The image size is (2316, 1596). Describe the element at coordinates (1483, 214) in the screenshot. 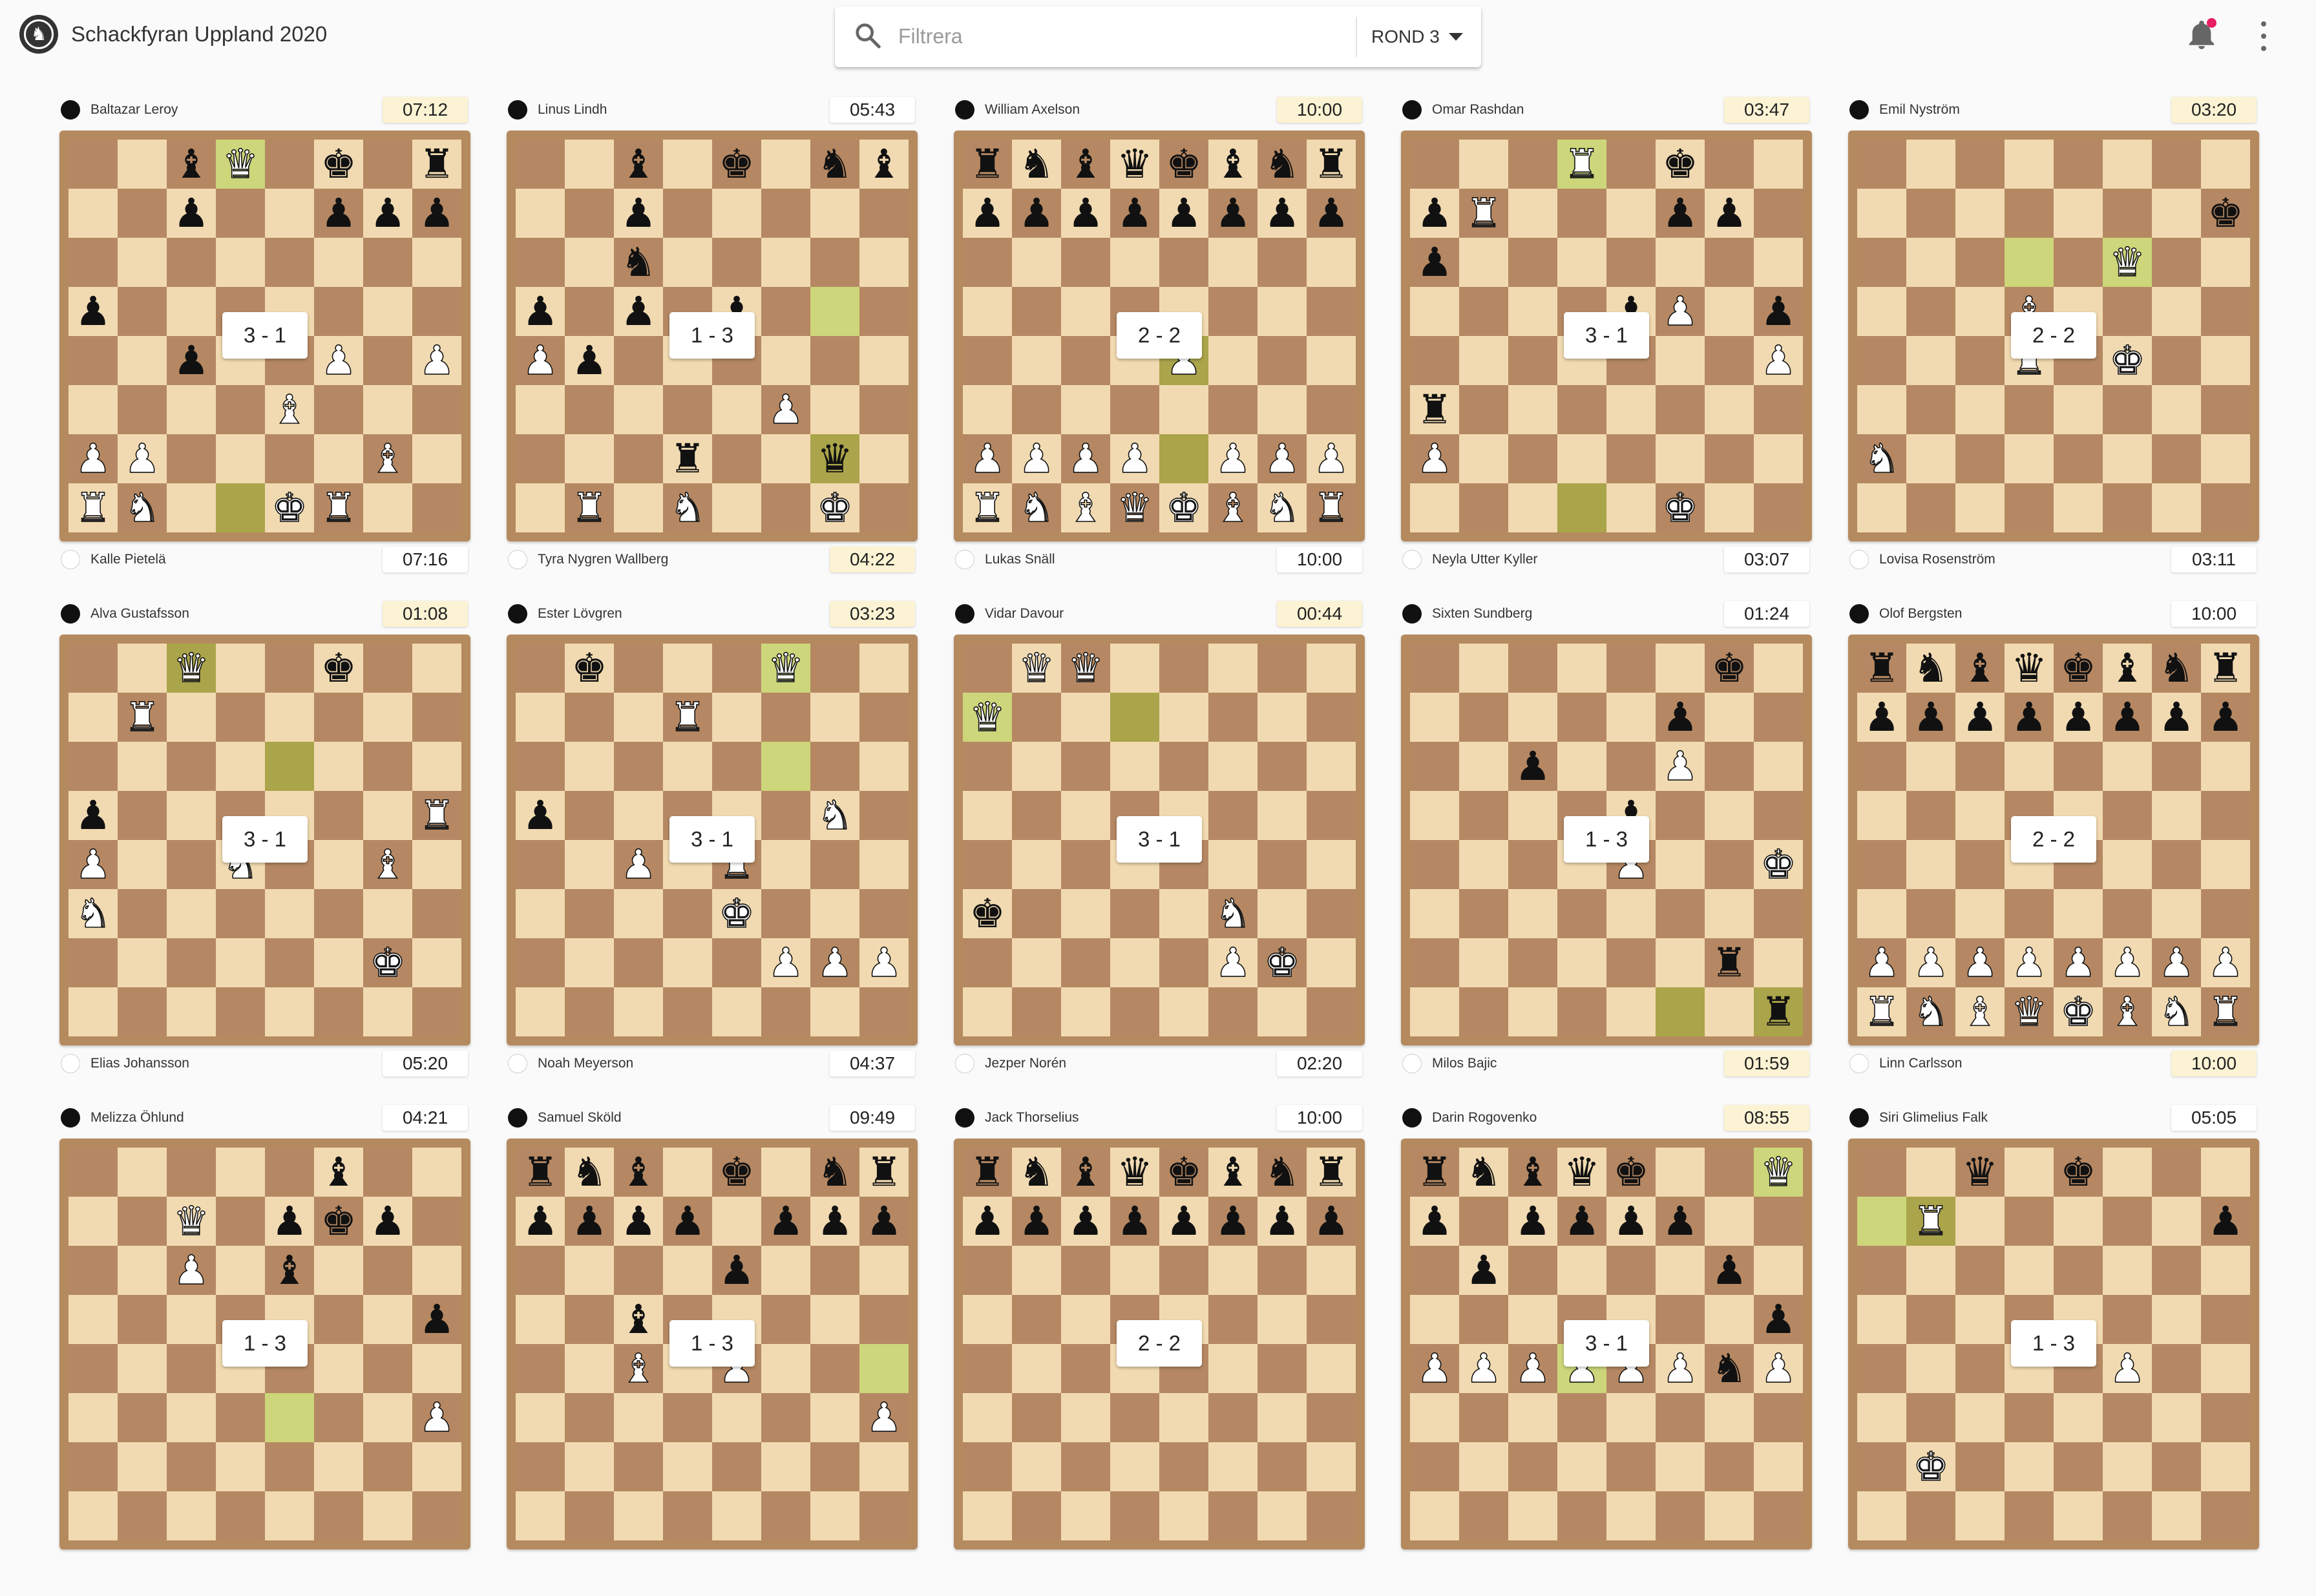

I see `square-b7: ♜` at that location.